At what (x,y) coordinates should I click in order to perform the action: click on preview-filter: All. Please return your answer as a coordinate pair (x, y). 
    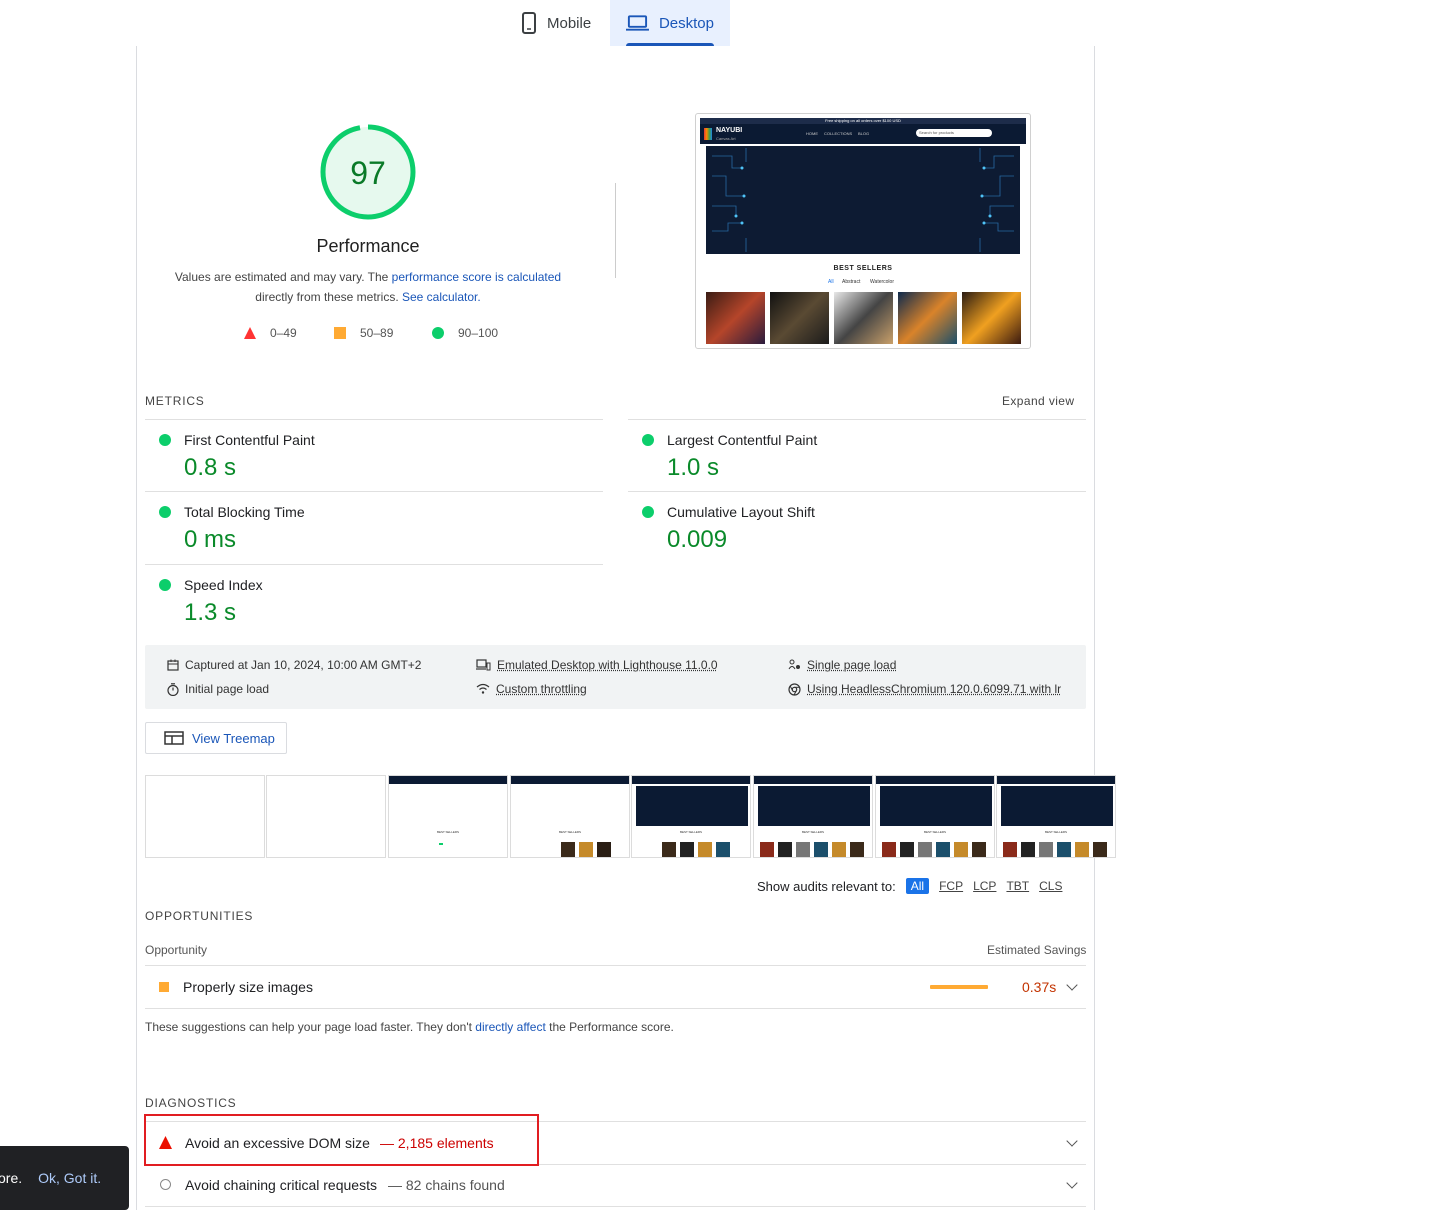
    Looking at the image, I should click on (831, 282).